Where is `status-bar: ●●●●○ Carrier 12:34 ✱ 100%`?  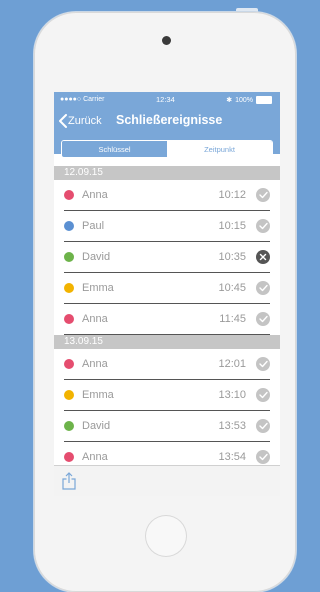 status-bar: ●●●●○ Carrier 12:34 ✱ 100% is located at coordinates (167, 100).